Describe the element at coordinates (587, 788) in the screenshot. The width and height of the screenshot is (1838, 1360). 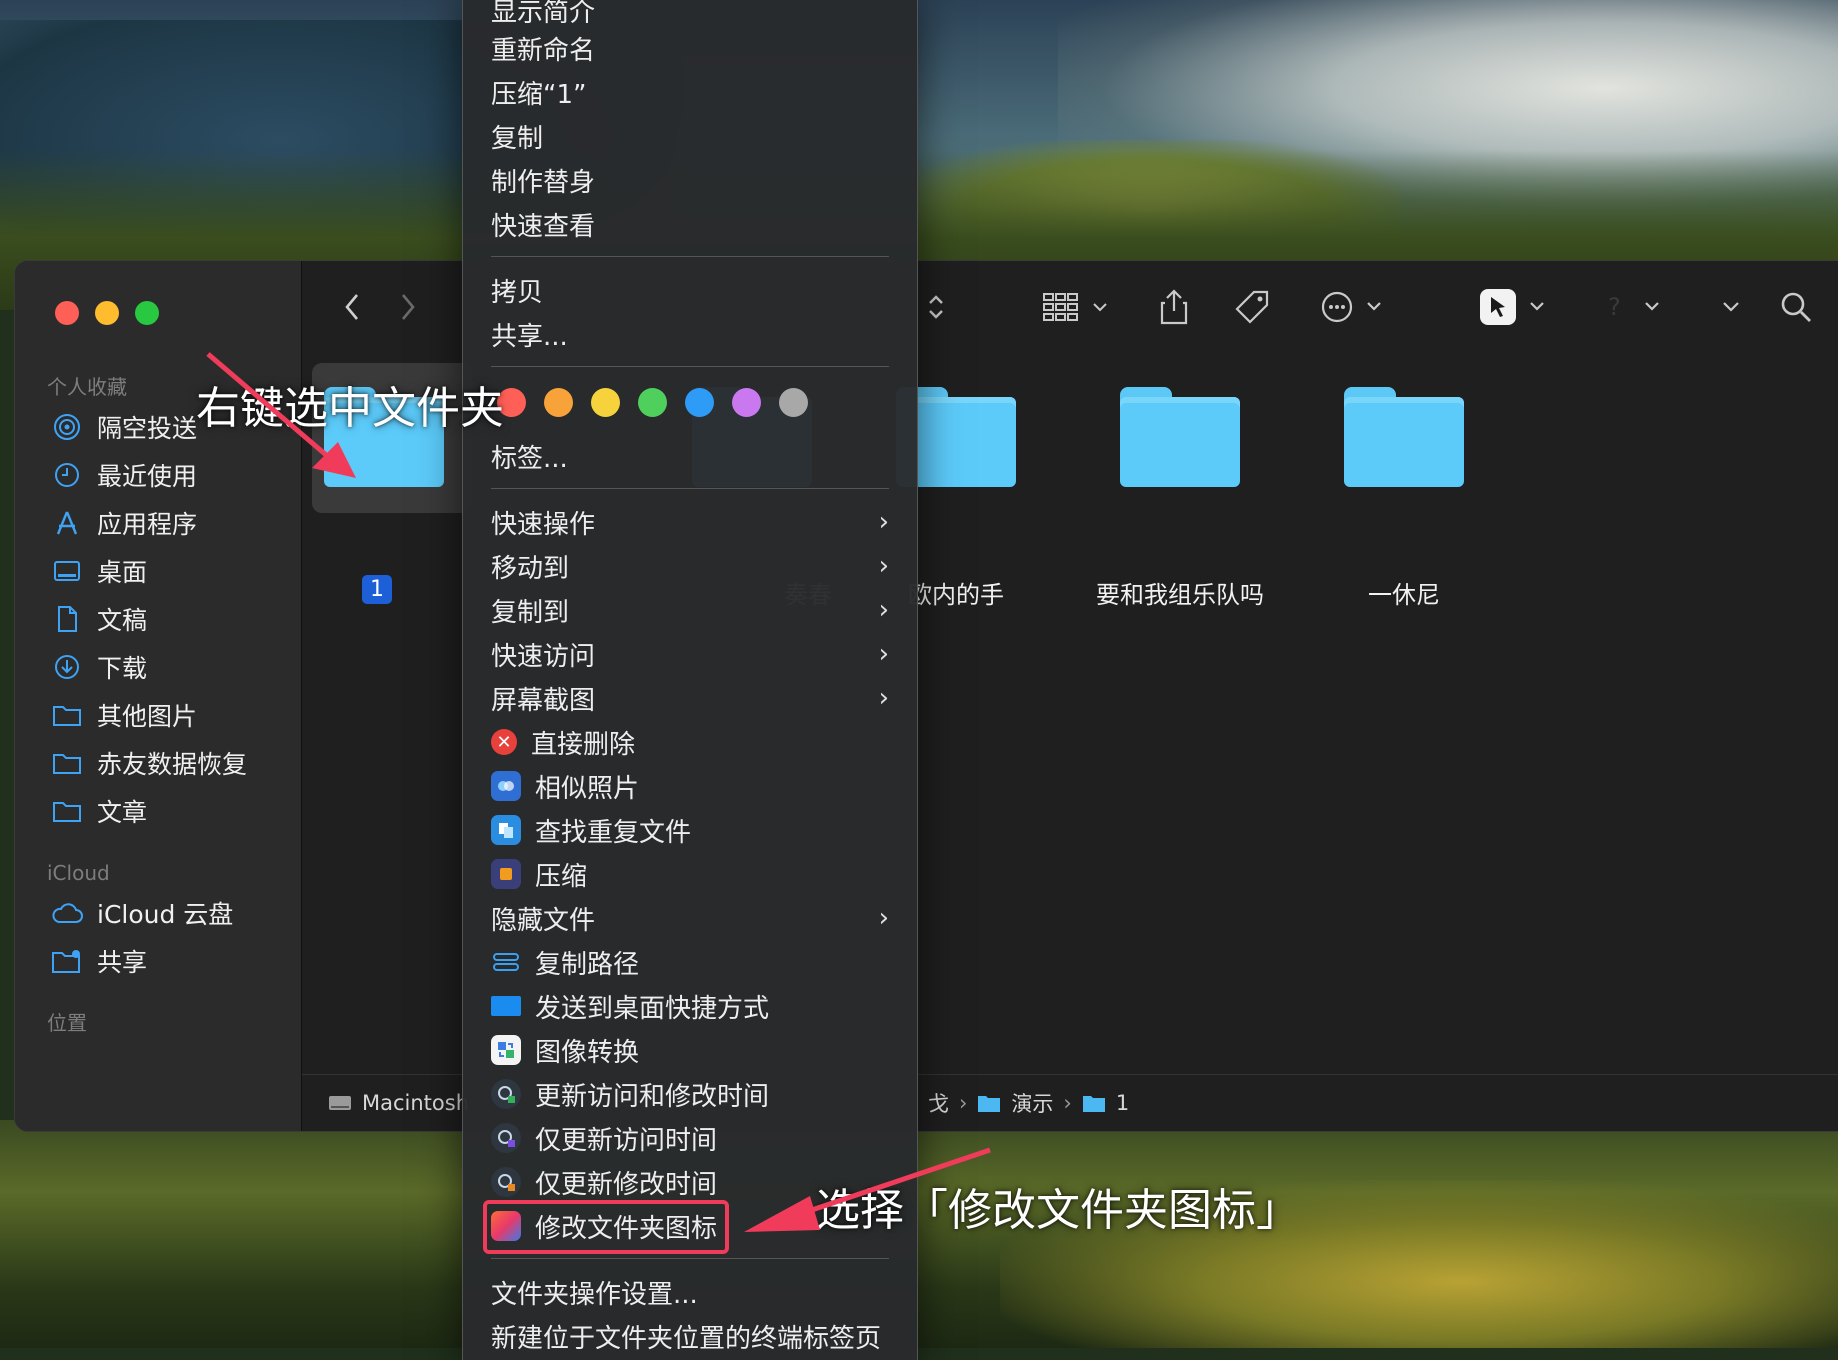
I see `menu-item-label: 相似照片` at that location.